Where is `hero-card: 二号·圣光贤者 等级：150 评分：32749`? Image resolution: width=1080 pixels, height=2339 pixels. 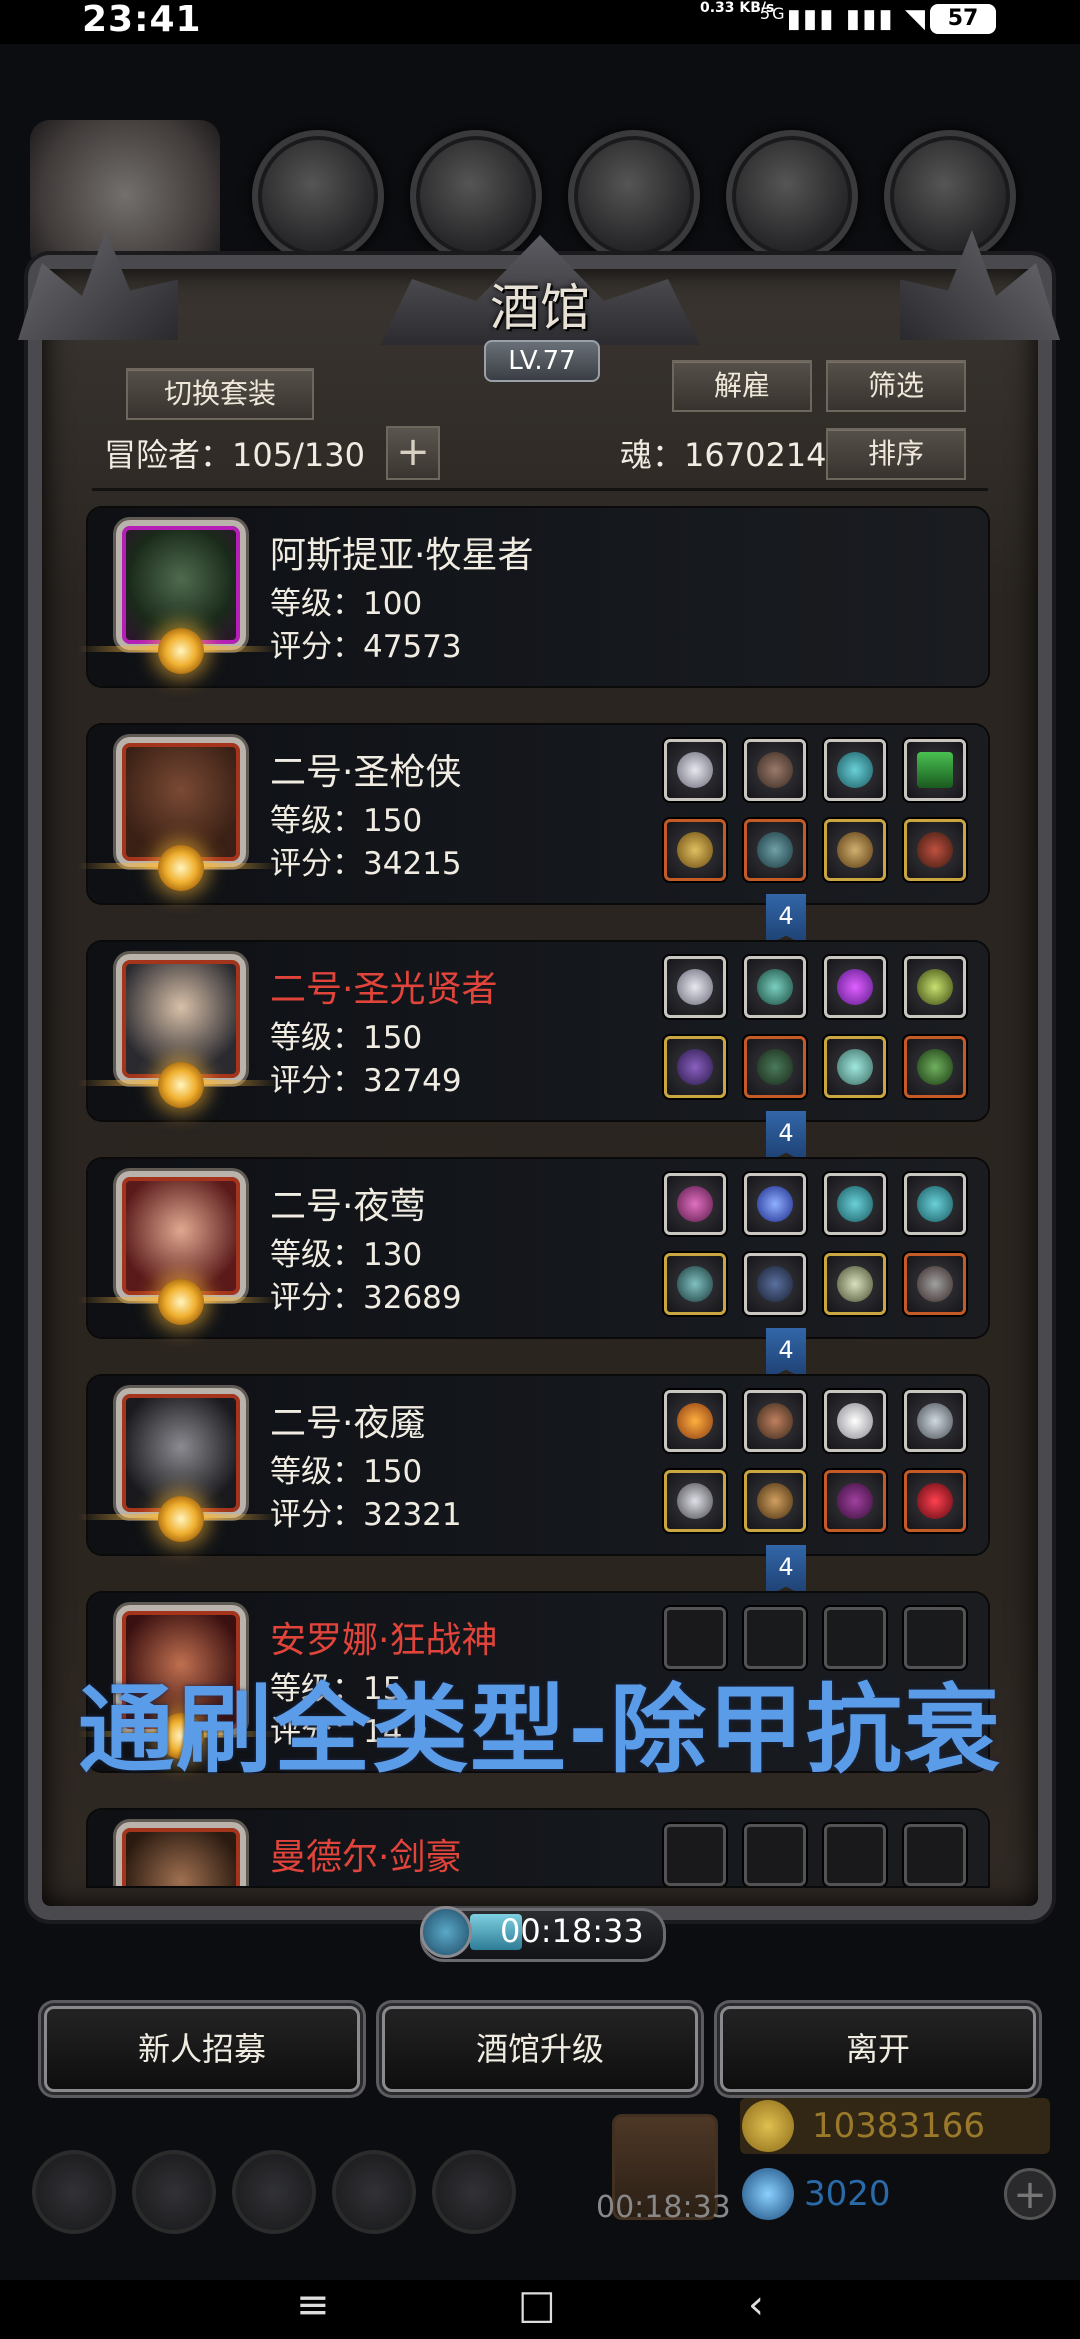
hero-card: 二号·圣光贤者 等级：150 评分：32749 is located at coordinates (533, 1031).